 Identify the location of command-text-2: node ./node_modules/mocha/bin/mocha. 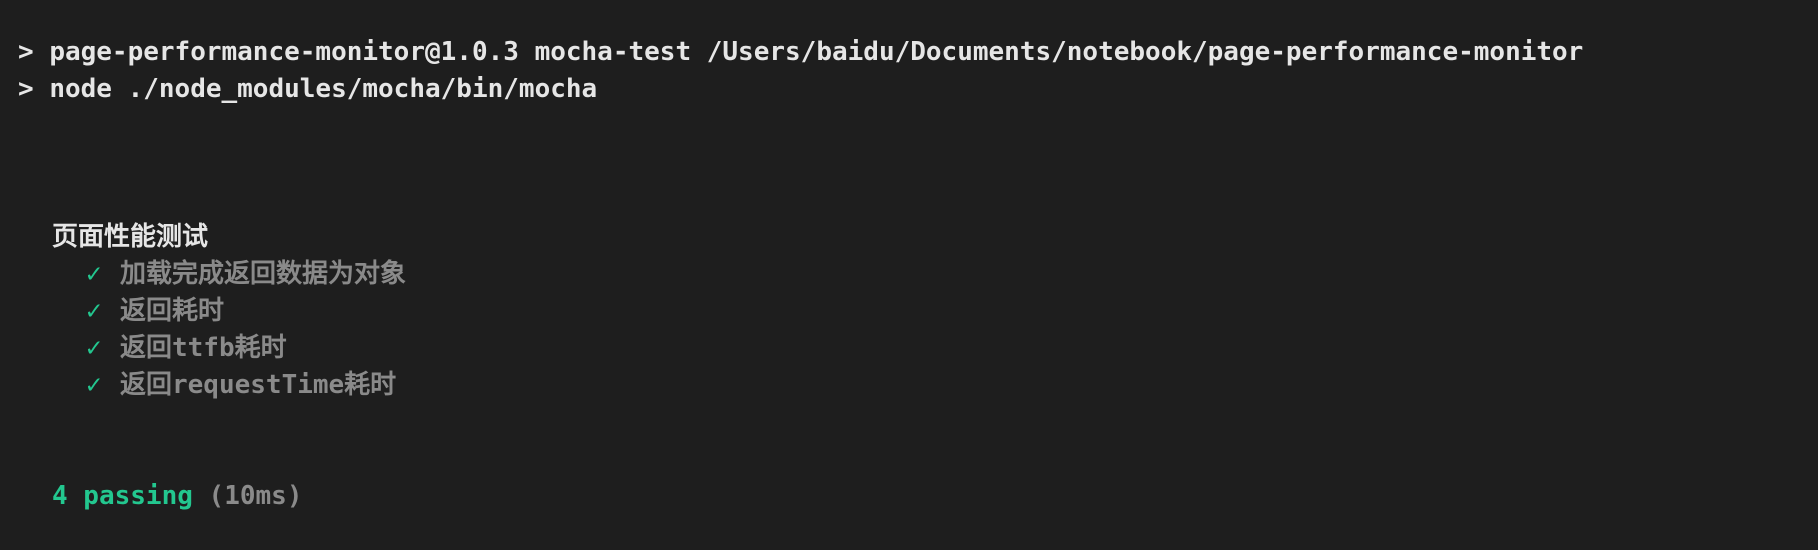
(323, 89).